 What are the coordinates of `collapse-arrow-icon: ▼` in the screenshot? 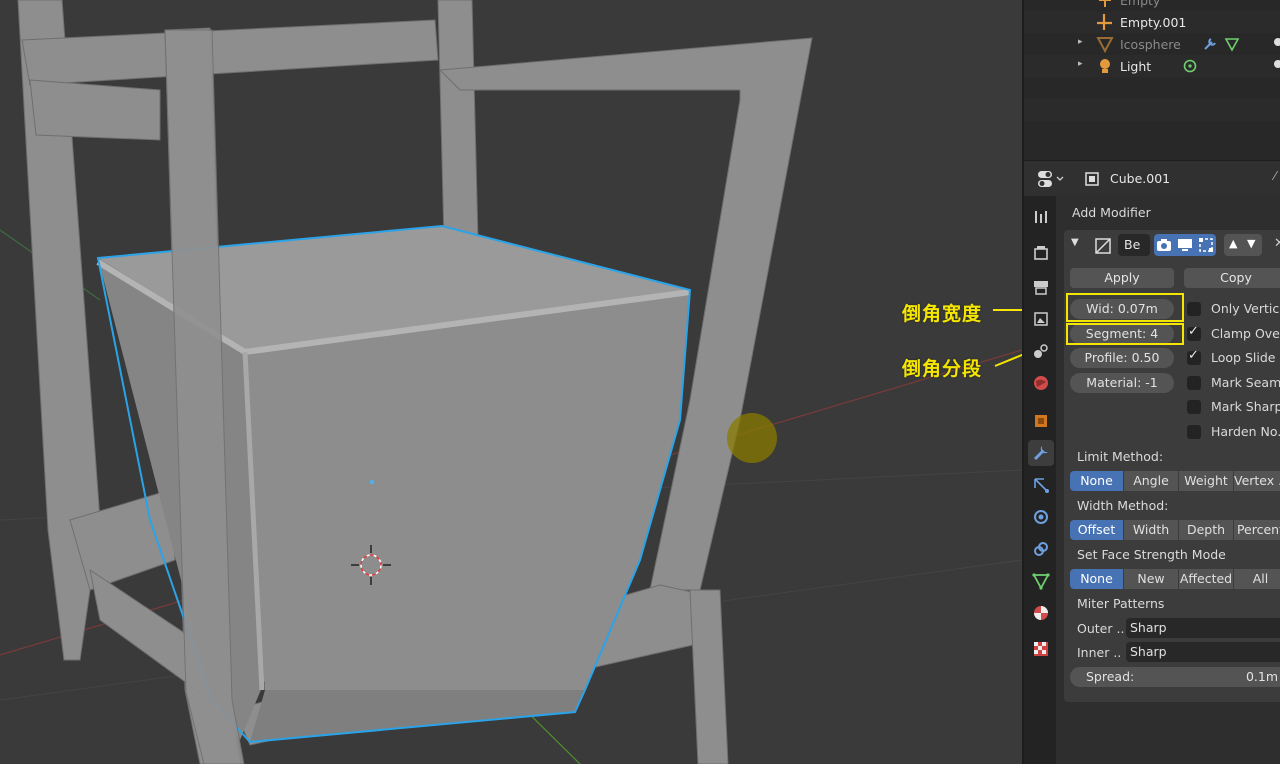 It's located at (1075, 242).